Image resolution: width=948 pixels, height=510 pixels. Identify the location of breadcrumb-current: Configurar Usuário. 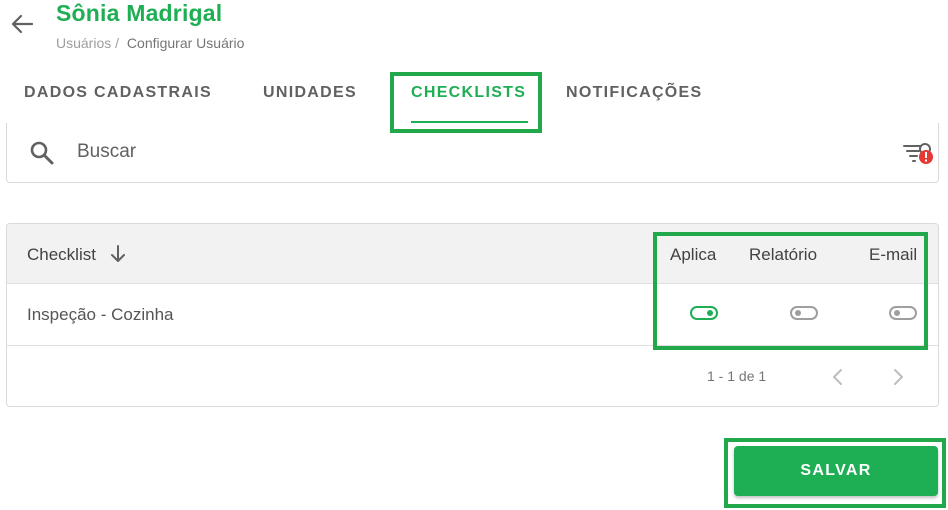
(185, 43).